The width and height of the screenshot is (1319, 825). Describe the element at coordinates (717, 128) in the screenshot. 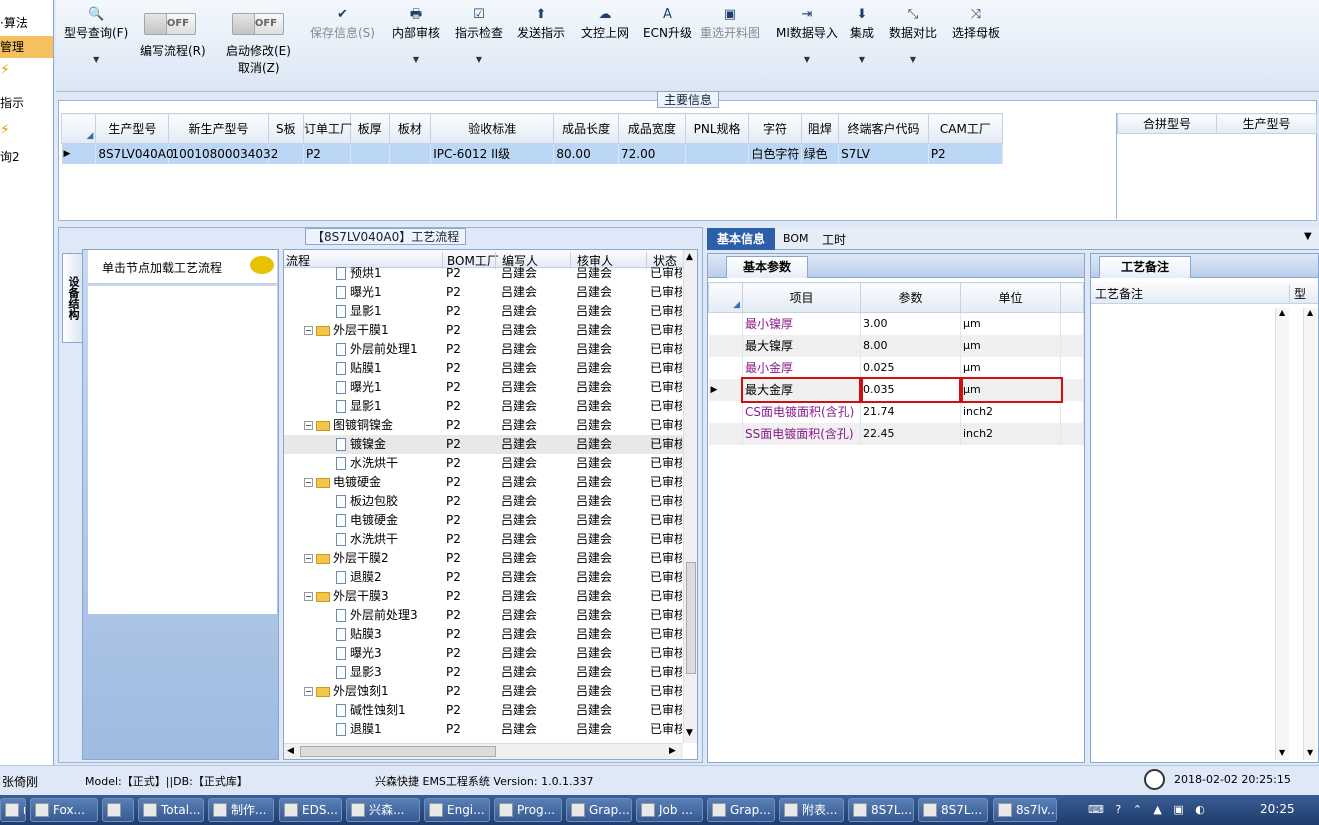

I see `main-col-9: PNL规格` at that location.